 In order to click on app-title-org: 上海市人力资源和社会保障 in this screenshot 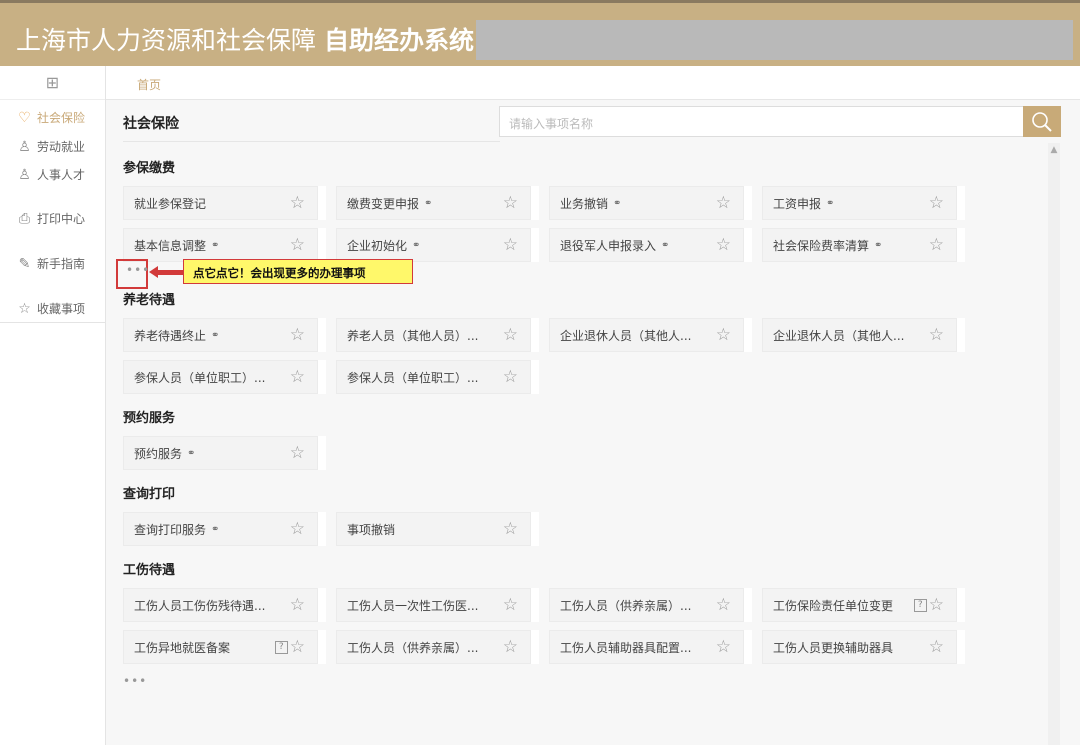, I will do `click(166, 40)`.